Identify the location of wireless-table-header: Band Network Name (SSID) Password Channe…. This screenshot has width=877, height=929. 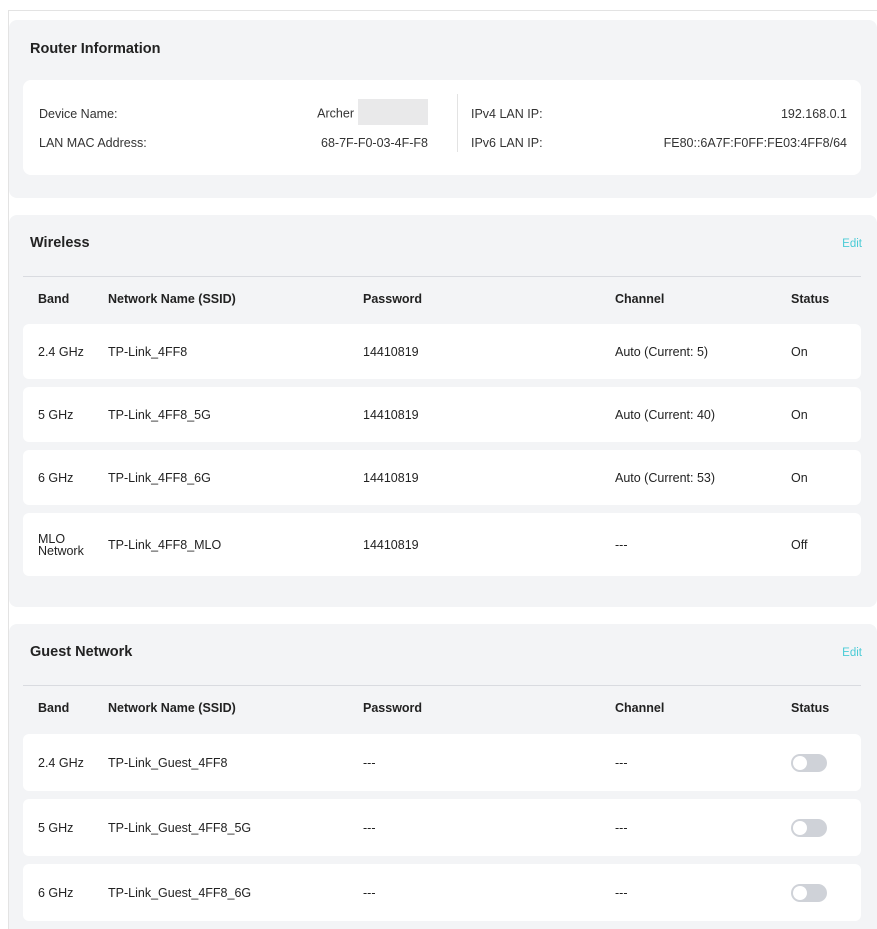
(442, 299).